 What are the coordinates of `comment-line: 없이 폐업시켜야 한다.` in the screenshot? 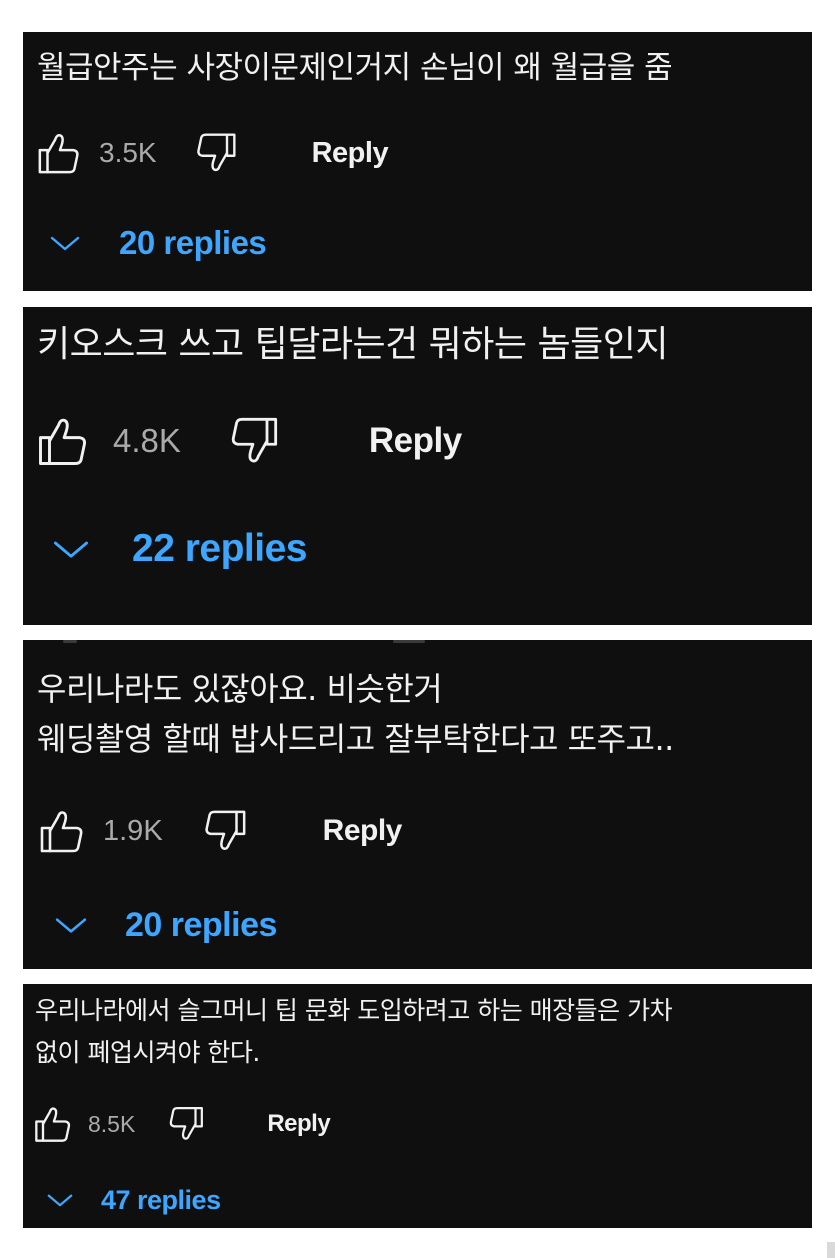 It's located at (147, 1052).